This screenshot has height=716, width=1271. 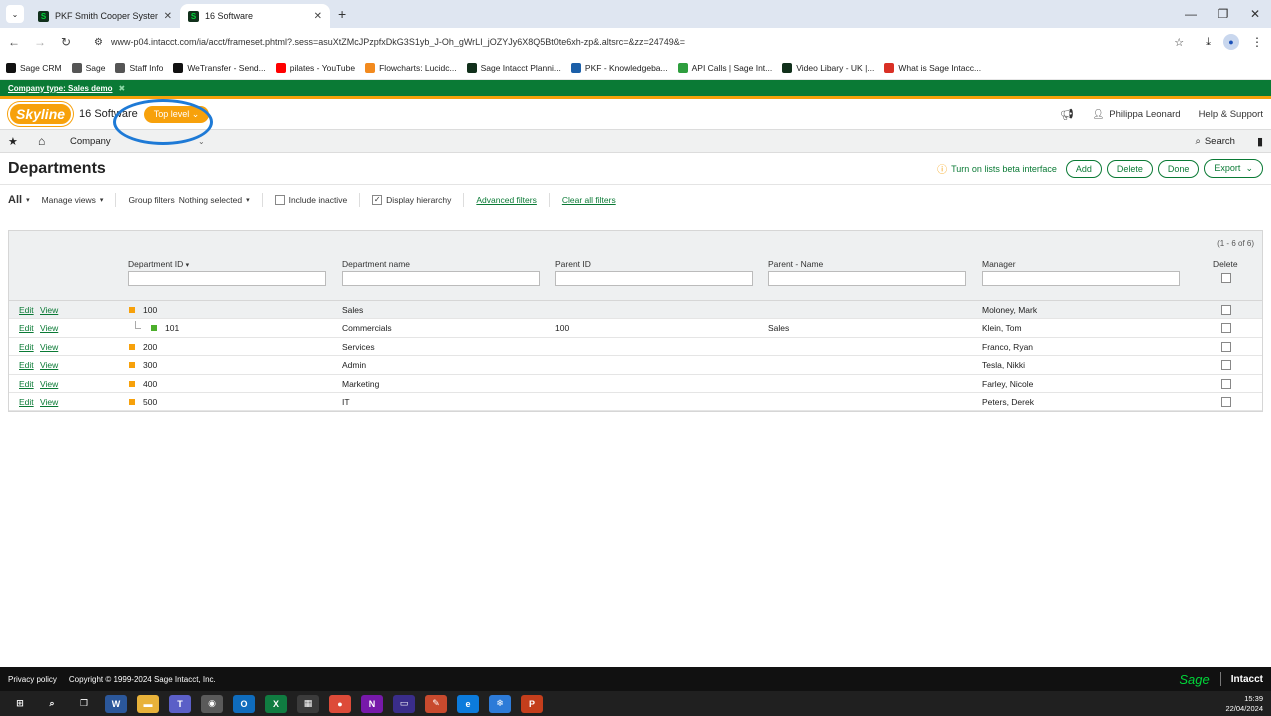 What do you see at coordinates (1226, 278) in the screenshot?
I see `select-all-delete-checkbox` at bounding box center [1226, 278].